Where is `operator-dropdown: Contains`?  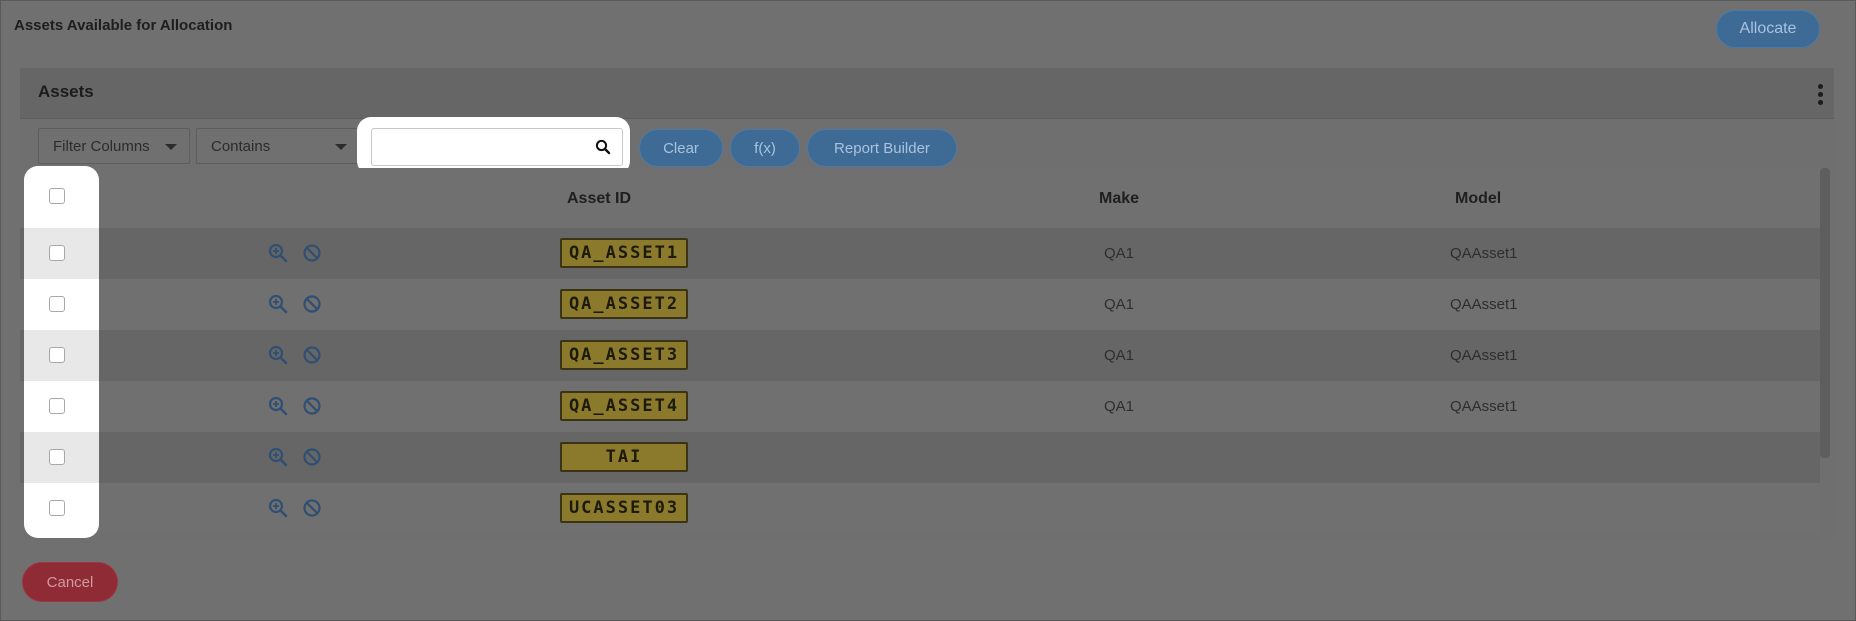
operator-dropdown: Contains is located at coordinates (278, 146).